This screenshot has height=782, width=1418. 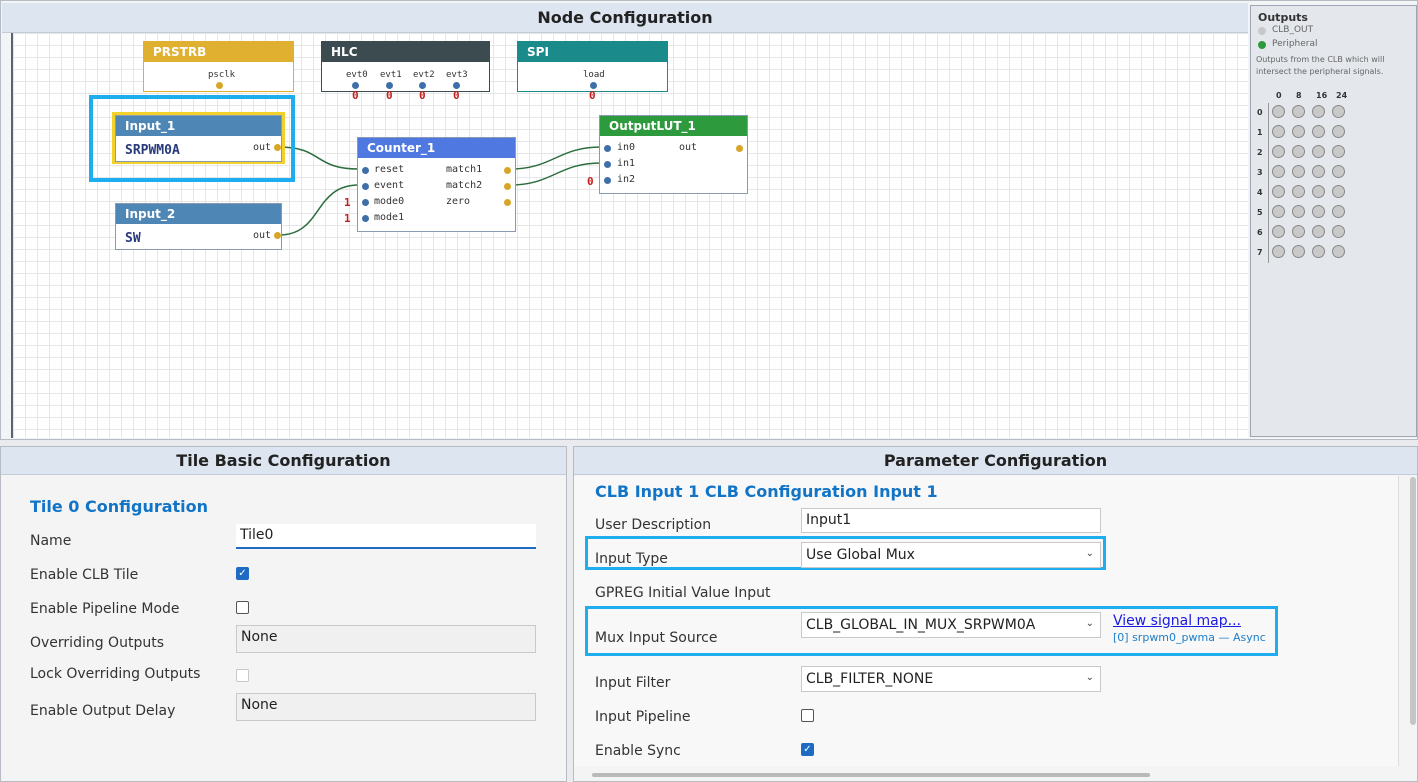 I want to click on enable-sync-checkbox: ✓, so click(x=807, y=749).